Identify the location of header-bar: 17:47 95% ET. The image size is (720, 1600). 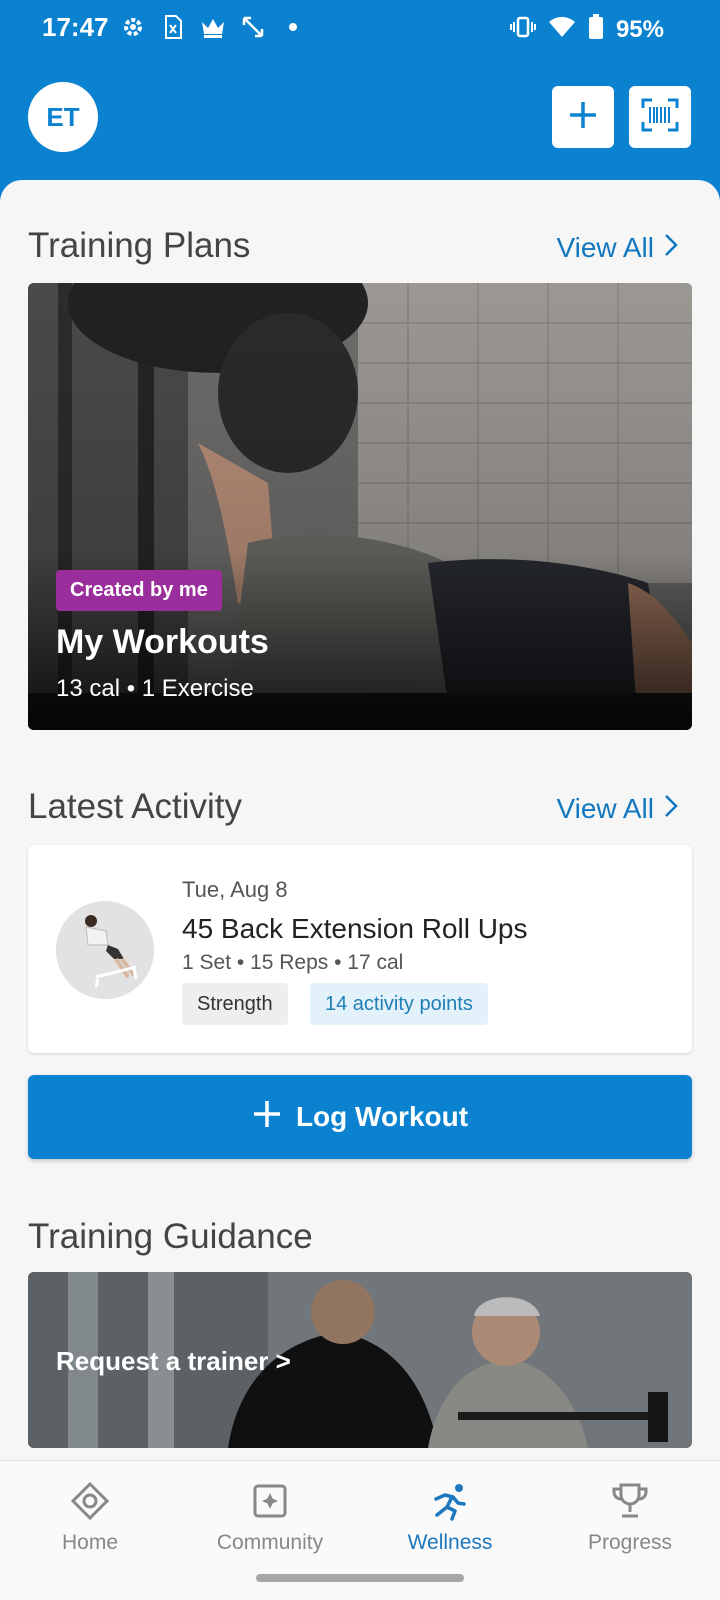
(360, 100).